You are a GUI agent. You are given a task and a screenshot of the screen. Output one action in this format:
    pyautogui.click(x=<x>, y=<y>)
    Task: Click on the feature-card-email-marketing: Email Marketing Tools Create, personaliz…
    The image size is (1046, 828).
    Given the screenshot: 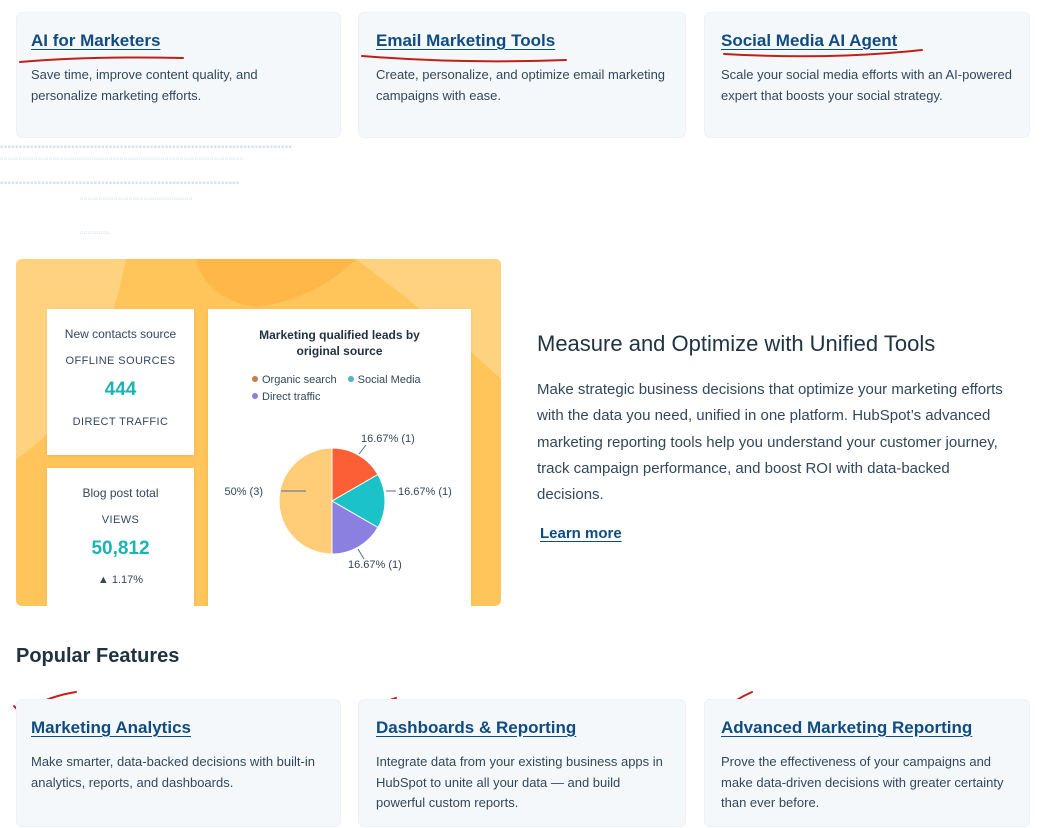 What is the action you would take?
    pyautogui.click(x=522, y=75)
    